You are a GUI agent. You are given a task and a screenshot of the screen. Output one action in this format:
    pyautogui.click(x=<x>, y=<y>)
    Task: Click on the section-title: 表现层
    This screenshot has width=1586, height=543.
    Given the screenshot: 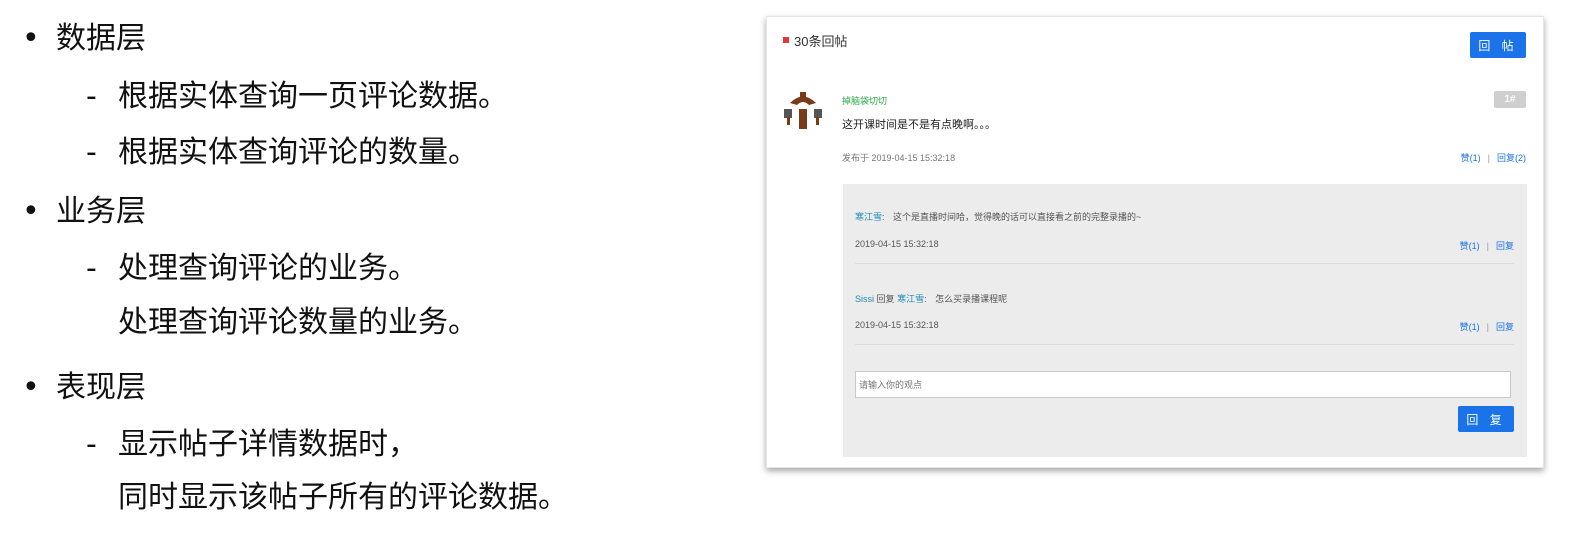 What is the action you would take?
    pyautogui.click(x=101, y=387)
    